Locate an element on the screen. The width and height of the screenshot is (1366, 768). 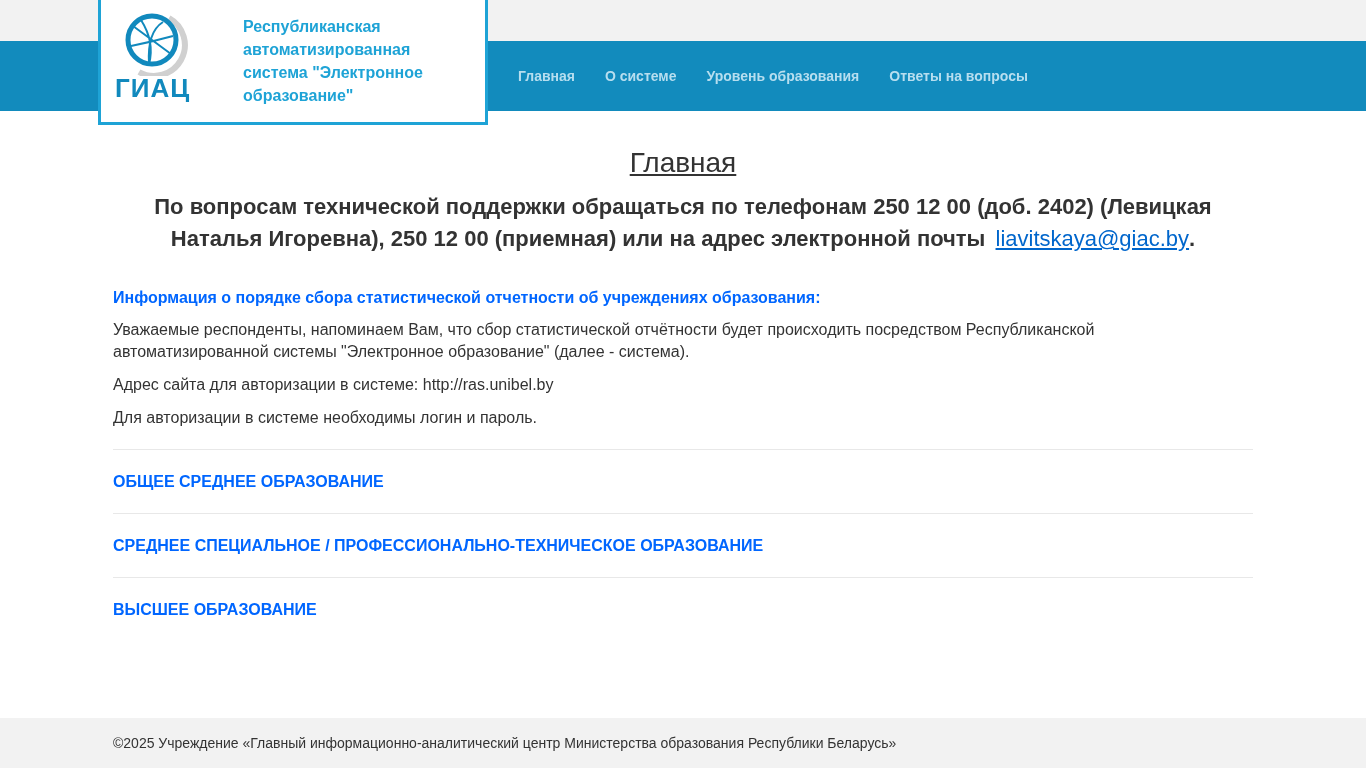
nav-link: Ответы на вопросы is located at coordinates (958, 76).